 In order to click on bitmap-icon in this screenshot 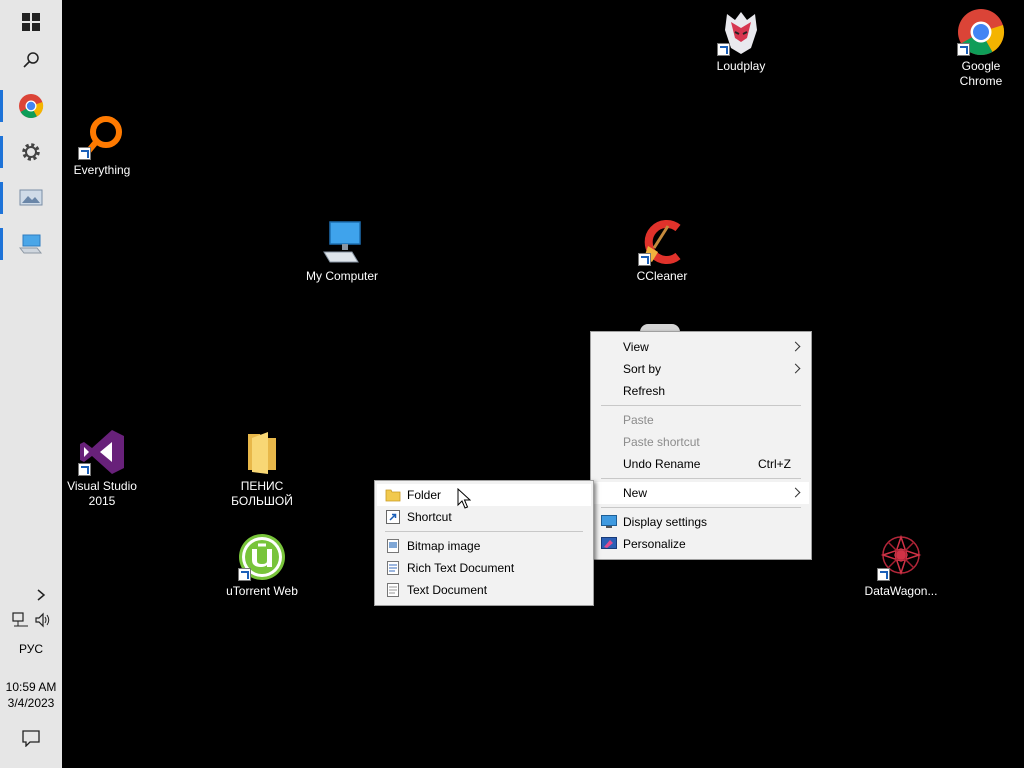, I will do `click(393, 546)`.